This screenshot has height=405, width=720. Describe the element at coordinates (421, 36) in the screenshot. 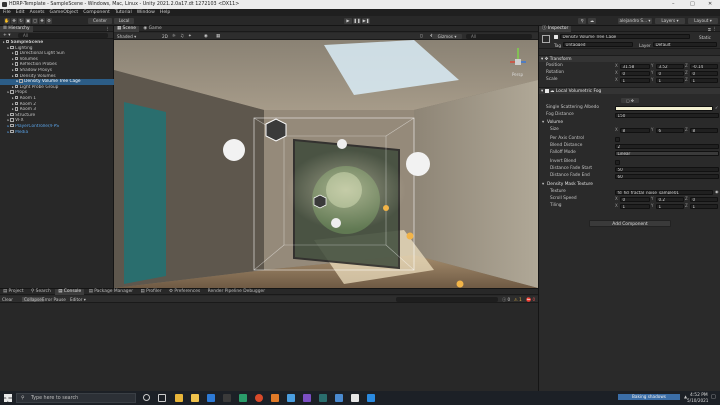

I see `camera-icon: ▯` at that location.